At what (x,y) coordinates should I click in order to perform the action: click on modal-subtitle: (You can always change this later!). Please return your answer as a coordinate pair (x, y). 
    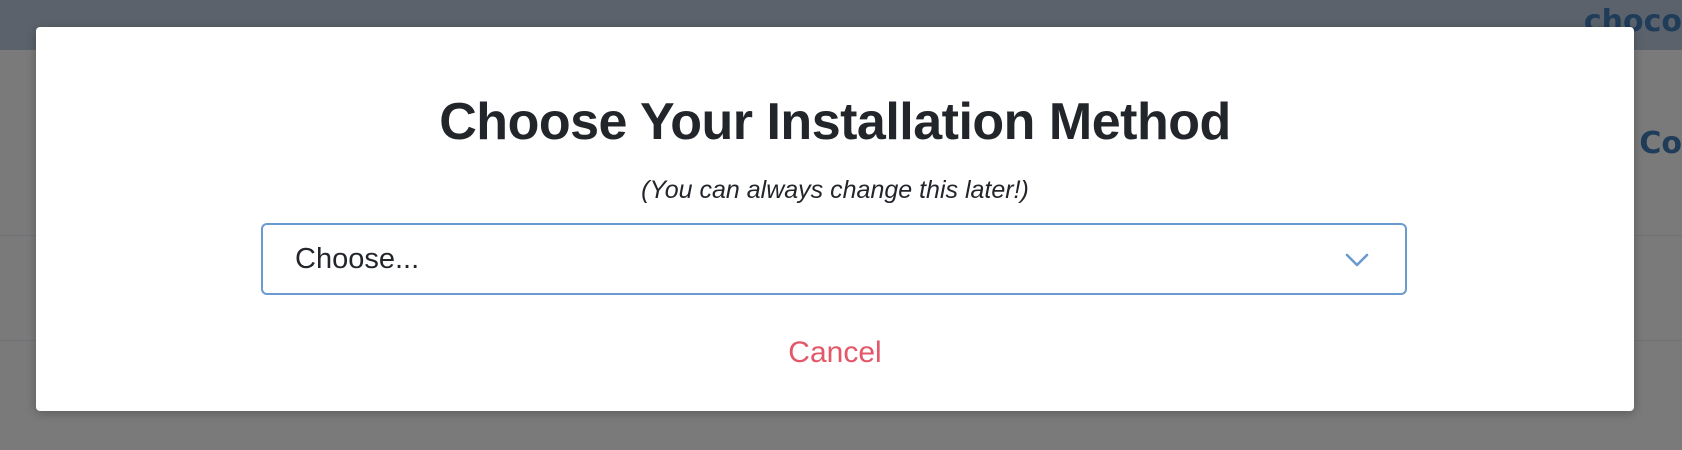
    Looking at the image, I should click on (835, 190).